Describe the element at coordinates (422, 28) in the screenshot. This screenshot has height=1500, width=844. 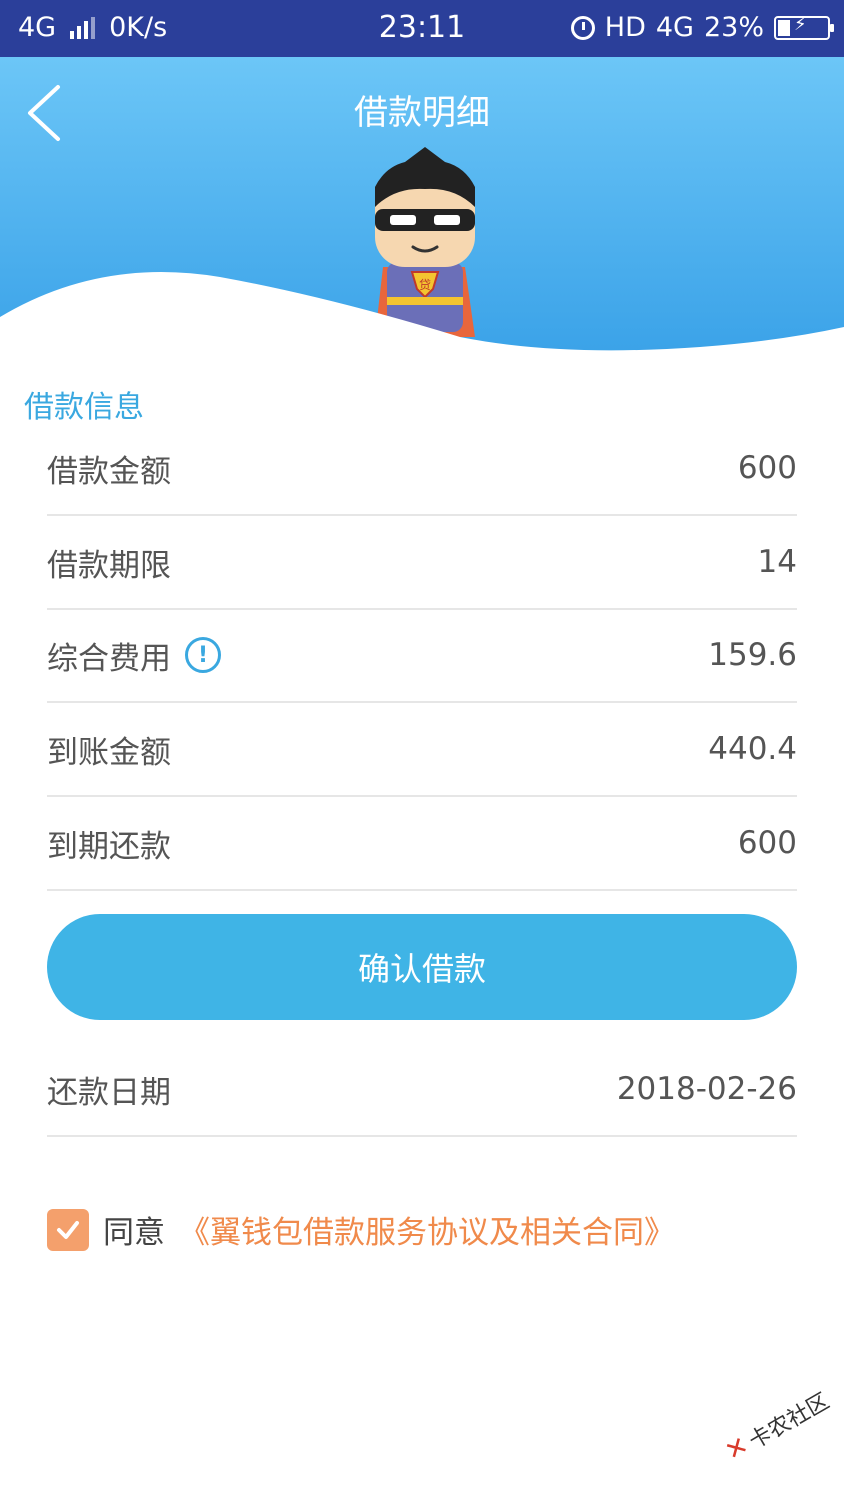
I see `status-bar: 4G 0K/s 23:11 HD 4G 23% ⚡` at that location.